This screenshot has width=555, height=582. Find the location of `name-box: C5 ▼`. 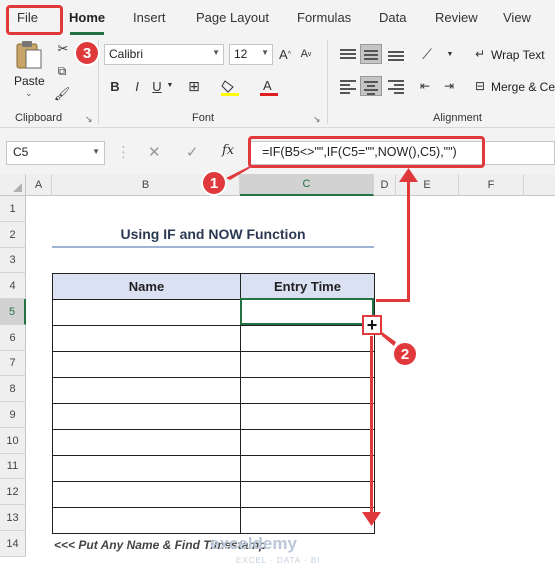

name-box: C5 ▼ is located at coordinates (55, 153).